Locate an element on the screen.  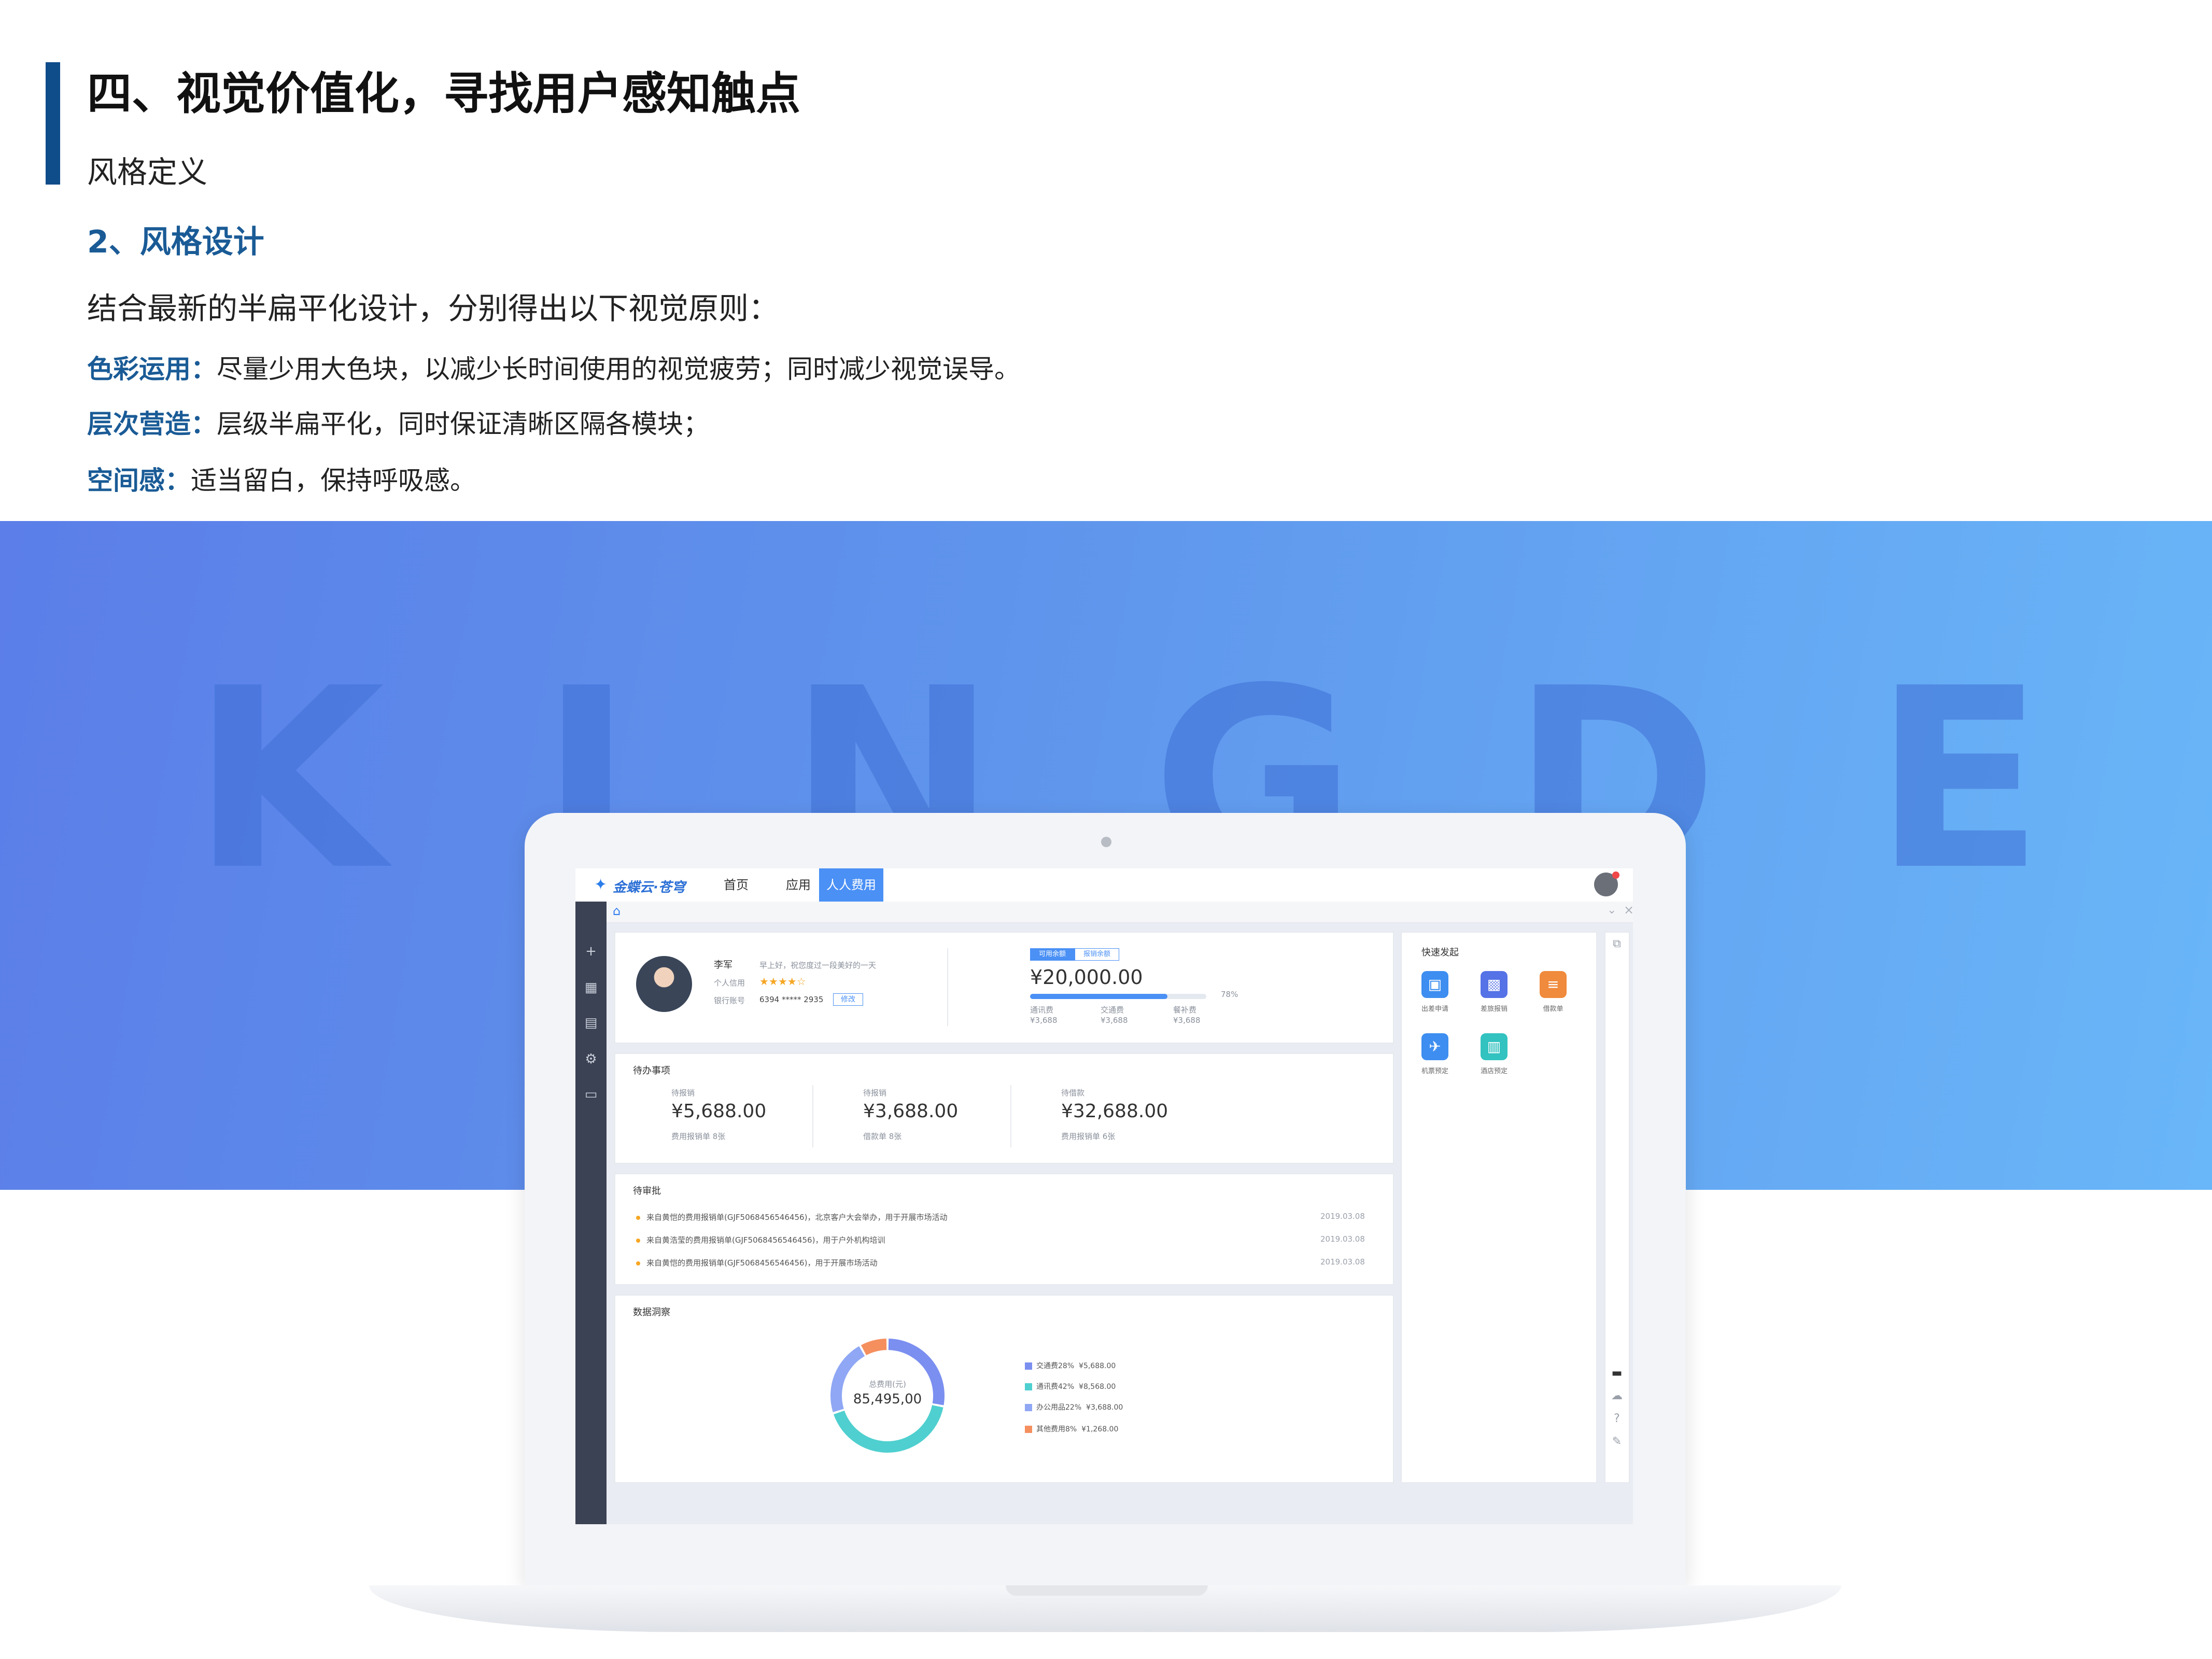
edit-bank-button: 修改 is located at coordinates (848, 999).